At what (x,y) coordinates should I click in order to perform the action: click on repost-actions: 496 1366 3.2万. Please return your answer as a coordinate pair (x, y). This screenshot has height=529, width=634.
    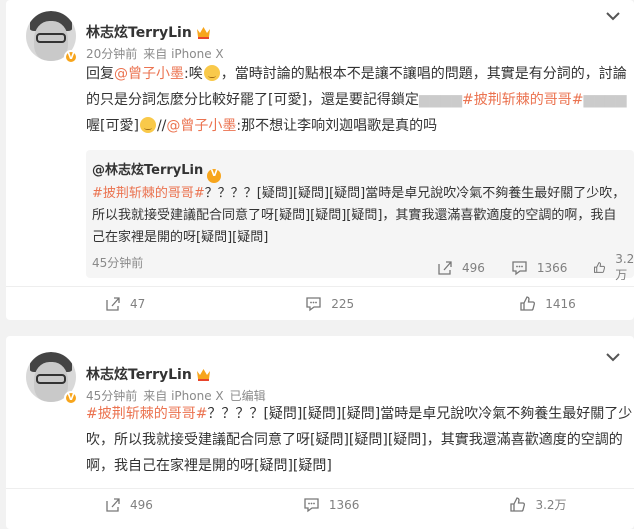
    Looking at the image, I should click on (535, 267).